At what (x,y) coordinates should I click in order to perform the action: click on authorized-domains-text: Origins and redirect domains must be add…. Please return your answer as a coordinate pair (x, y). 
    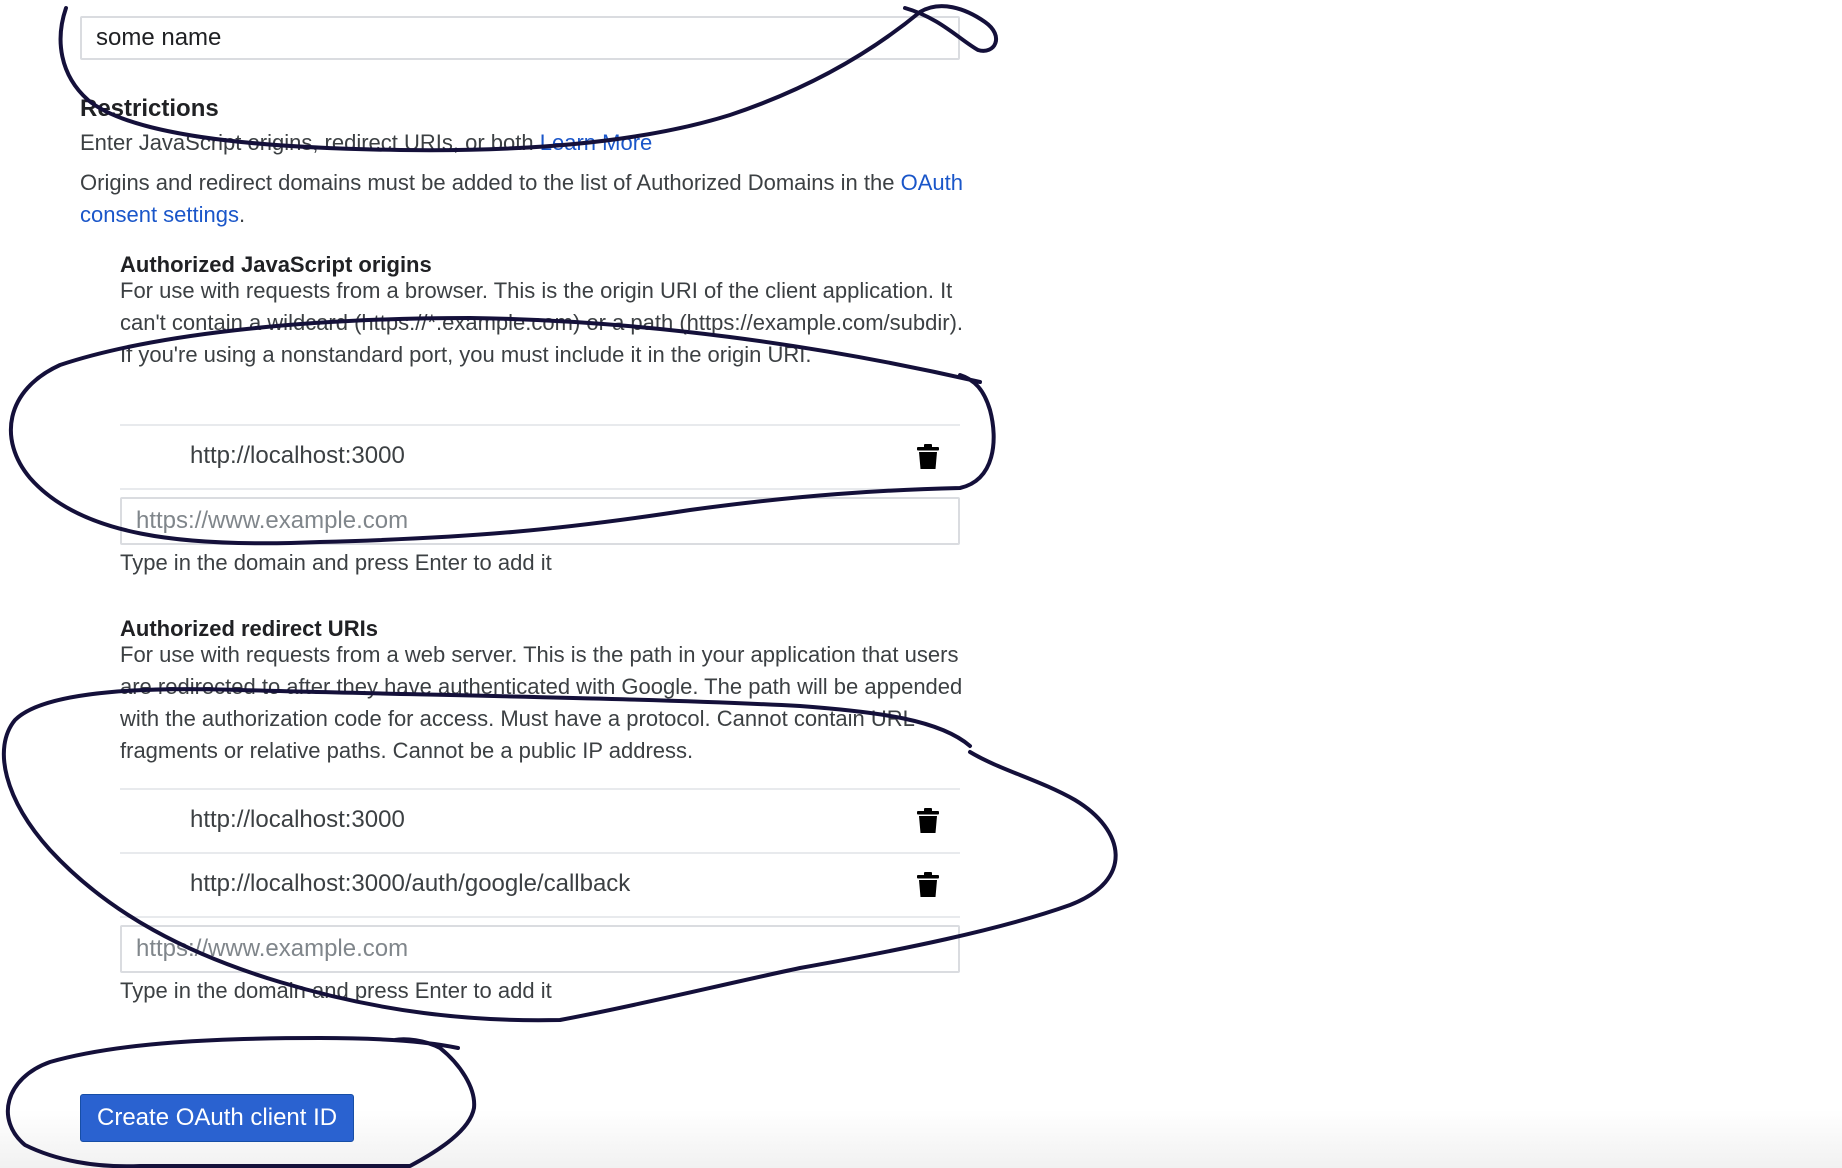
    Looking at the image, I should click on (487, 182).